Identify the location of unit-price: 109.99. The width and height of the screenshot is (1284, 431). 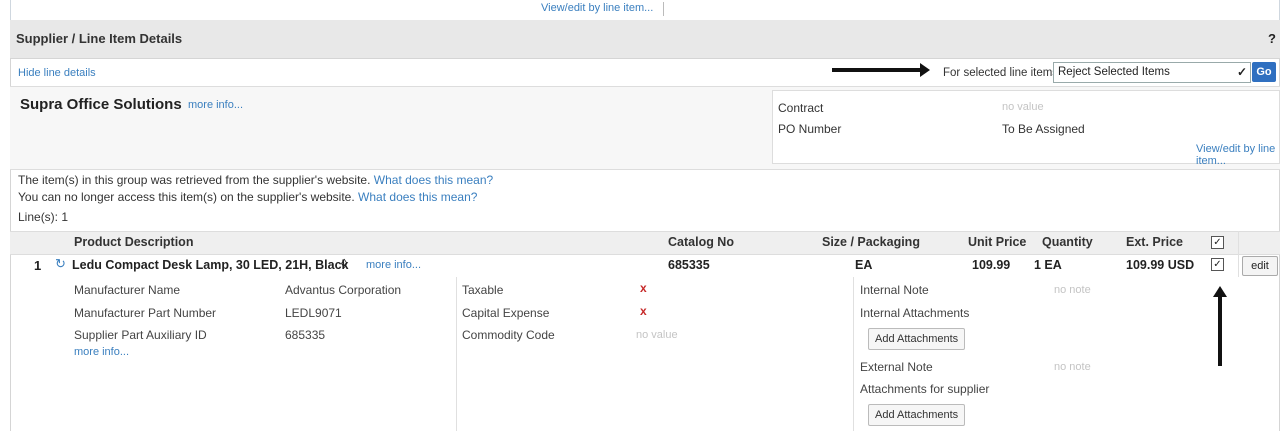
(991, 265).